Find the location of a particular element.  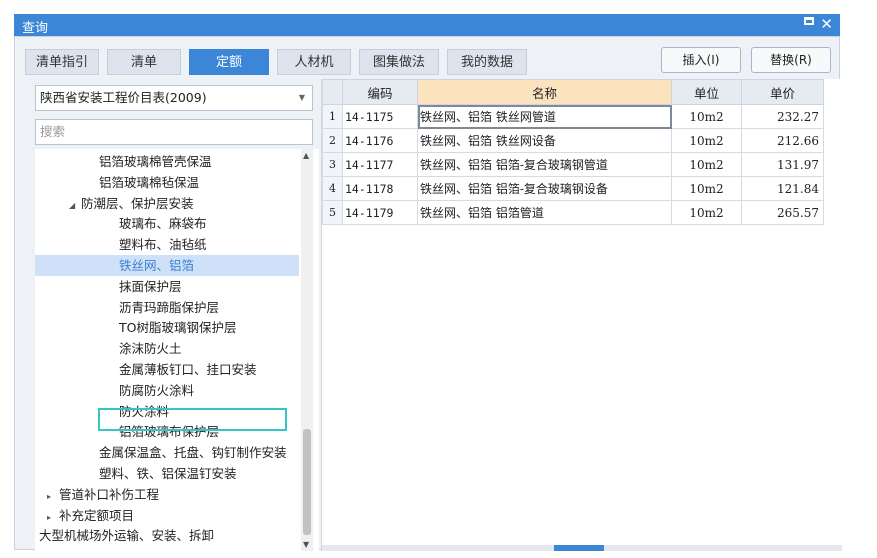

tree-item: 金属保温盒、托盘、钩钉制作安装 is located at coordinates (167, 452).